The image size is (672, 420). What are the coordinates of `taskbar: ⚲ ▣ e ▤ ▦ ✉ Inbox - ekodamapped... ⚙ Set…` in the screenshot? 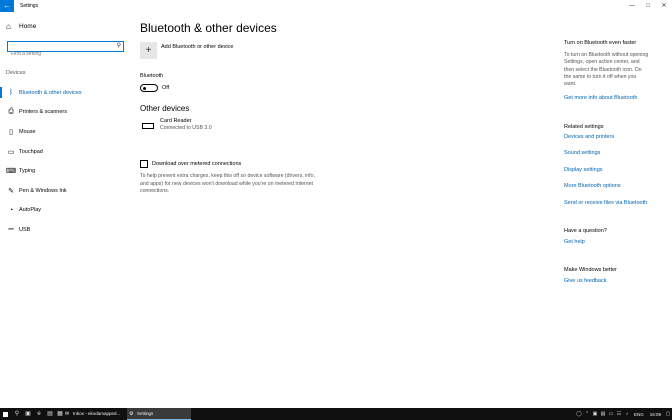 It's located at (336, 414).